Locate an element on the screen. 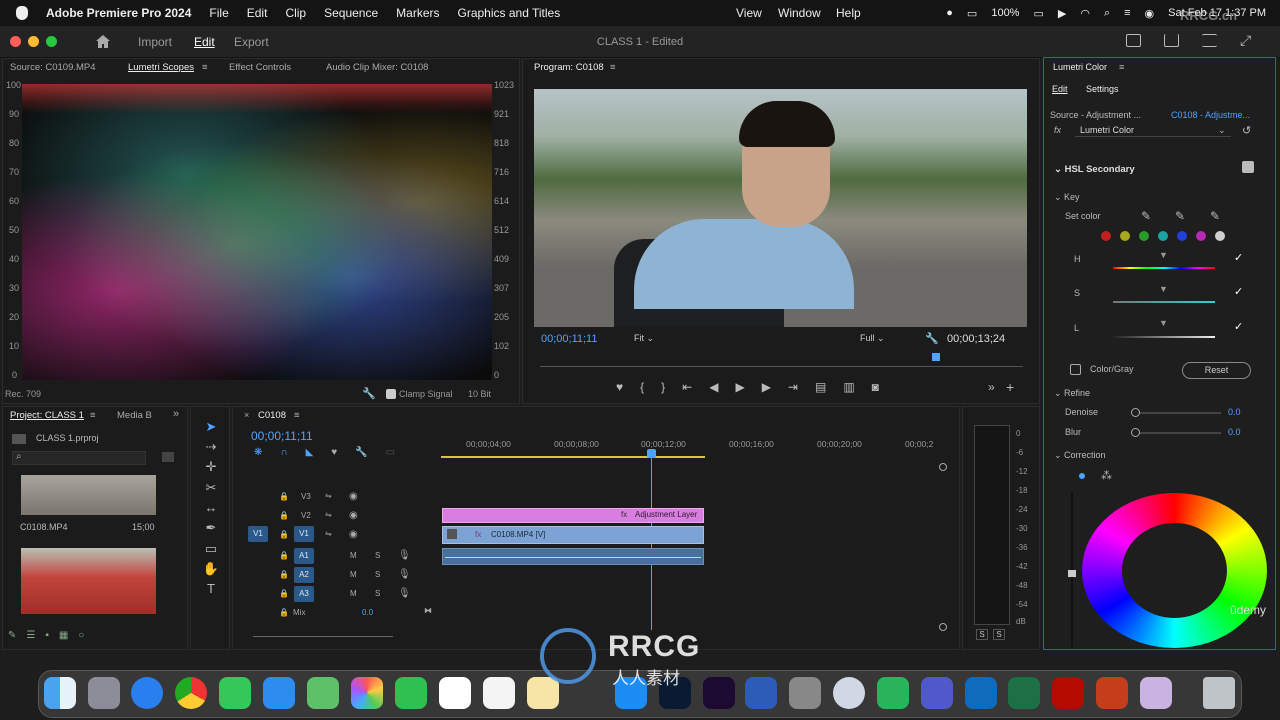 The height and width of the screenshot is (720, 1280). track-target-v1: V1 is located at coordinates (304, 534).